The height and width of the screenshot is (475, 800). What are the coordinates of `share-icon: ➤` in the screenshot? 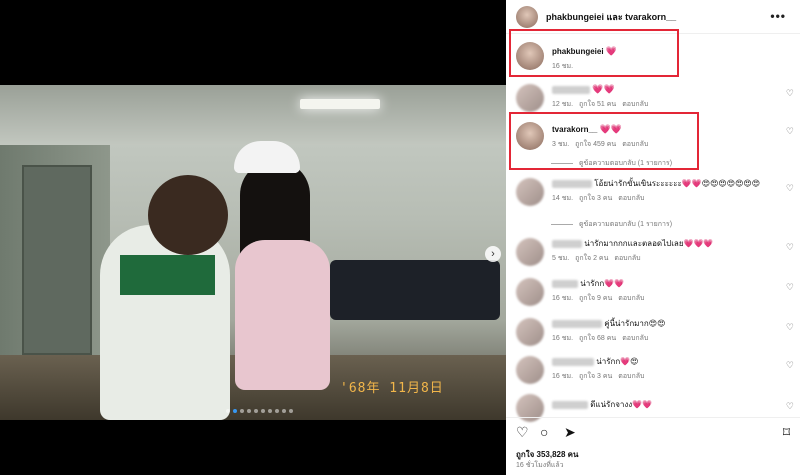 It's located at (570, 432).